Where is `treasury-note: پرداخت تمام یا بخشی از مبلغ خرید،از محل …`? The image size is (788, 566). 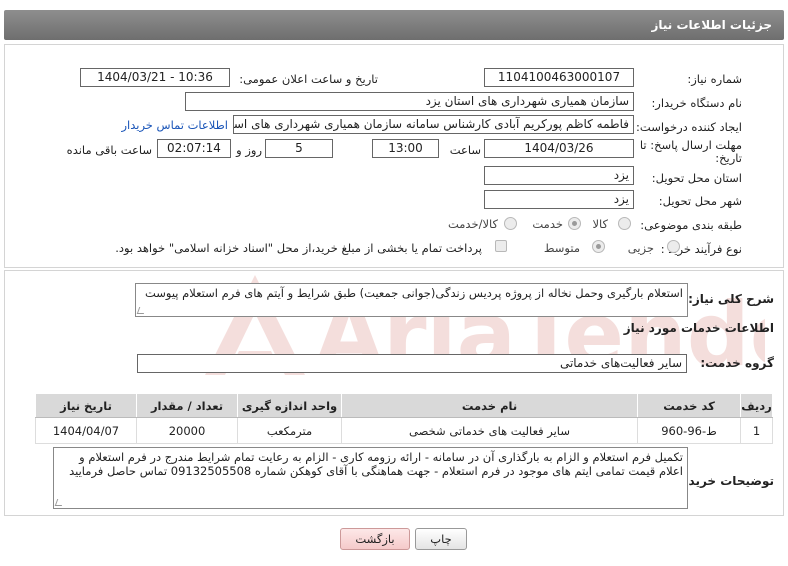
treasury-note: پرداخت تمام یا بخشی از مبلغ خرید،از محل … is located at coordinates (298, 248).